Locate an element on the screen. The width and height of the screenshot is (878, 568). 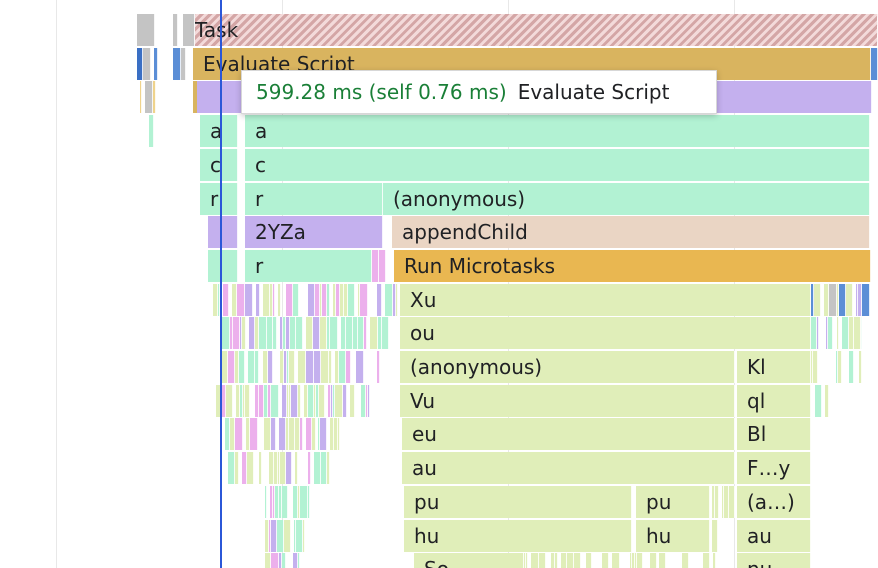
call-slice-2yza: 2YZa is located at coordinates (314, 232).